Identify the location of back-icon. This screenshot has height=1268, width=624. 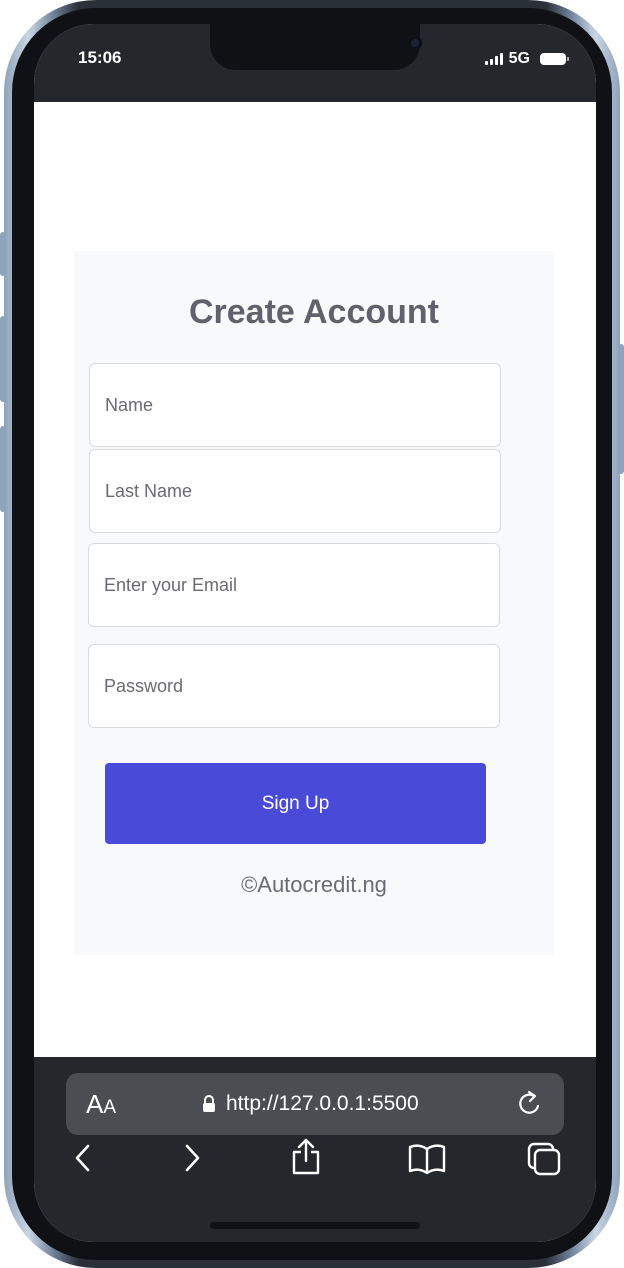
(84, 1158).